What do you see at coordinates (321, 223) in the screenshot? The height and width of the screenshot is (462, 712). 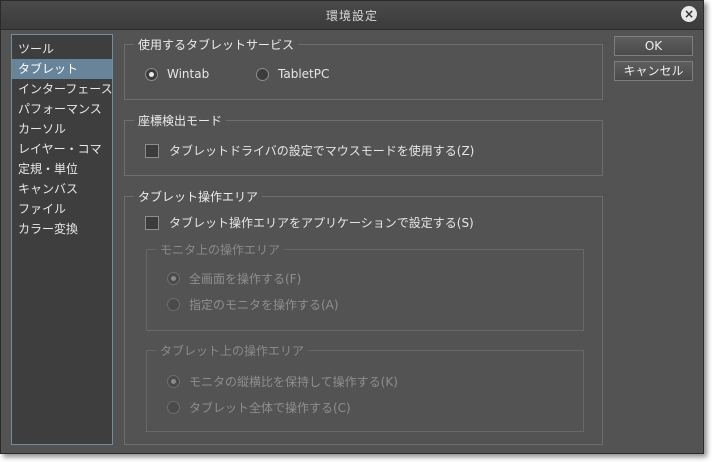 I see `app-area-checkbox-label: タブレット操作エリアをアプリケーションで設定する(S)` at bounding box center [321, 223].